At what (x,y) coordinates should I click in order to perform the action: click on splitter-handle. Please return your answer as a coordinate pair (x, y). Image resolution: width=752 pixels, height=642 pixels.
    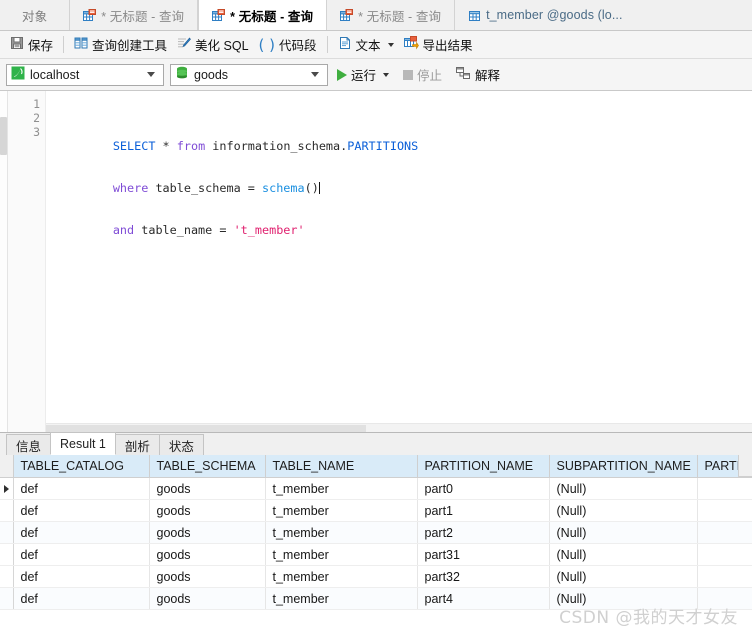
    Looking at the image, I should click on (3, 136).